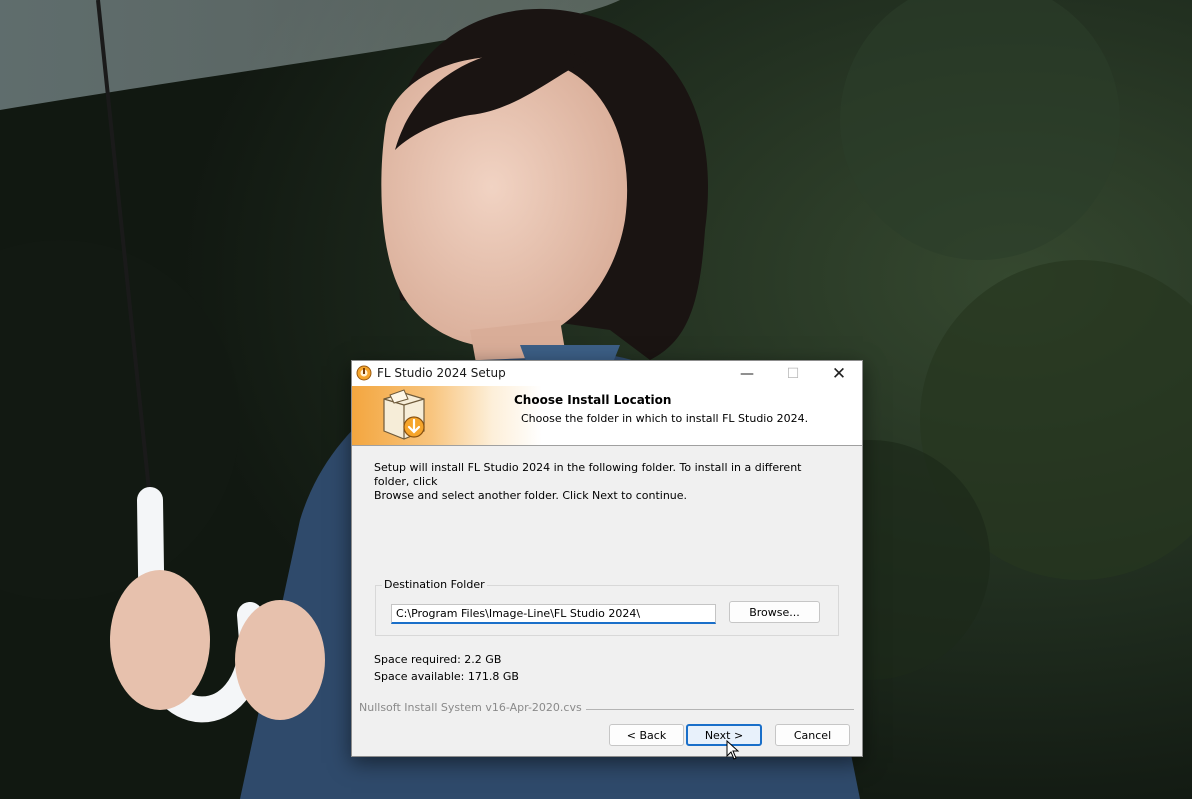  What do you see at coordinates (724, 735) in the screenshot?
I see `next-button: Next >` at bounding box center [724, 735].